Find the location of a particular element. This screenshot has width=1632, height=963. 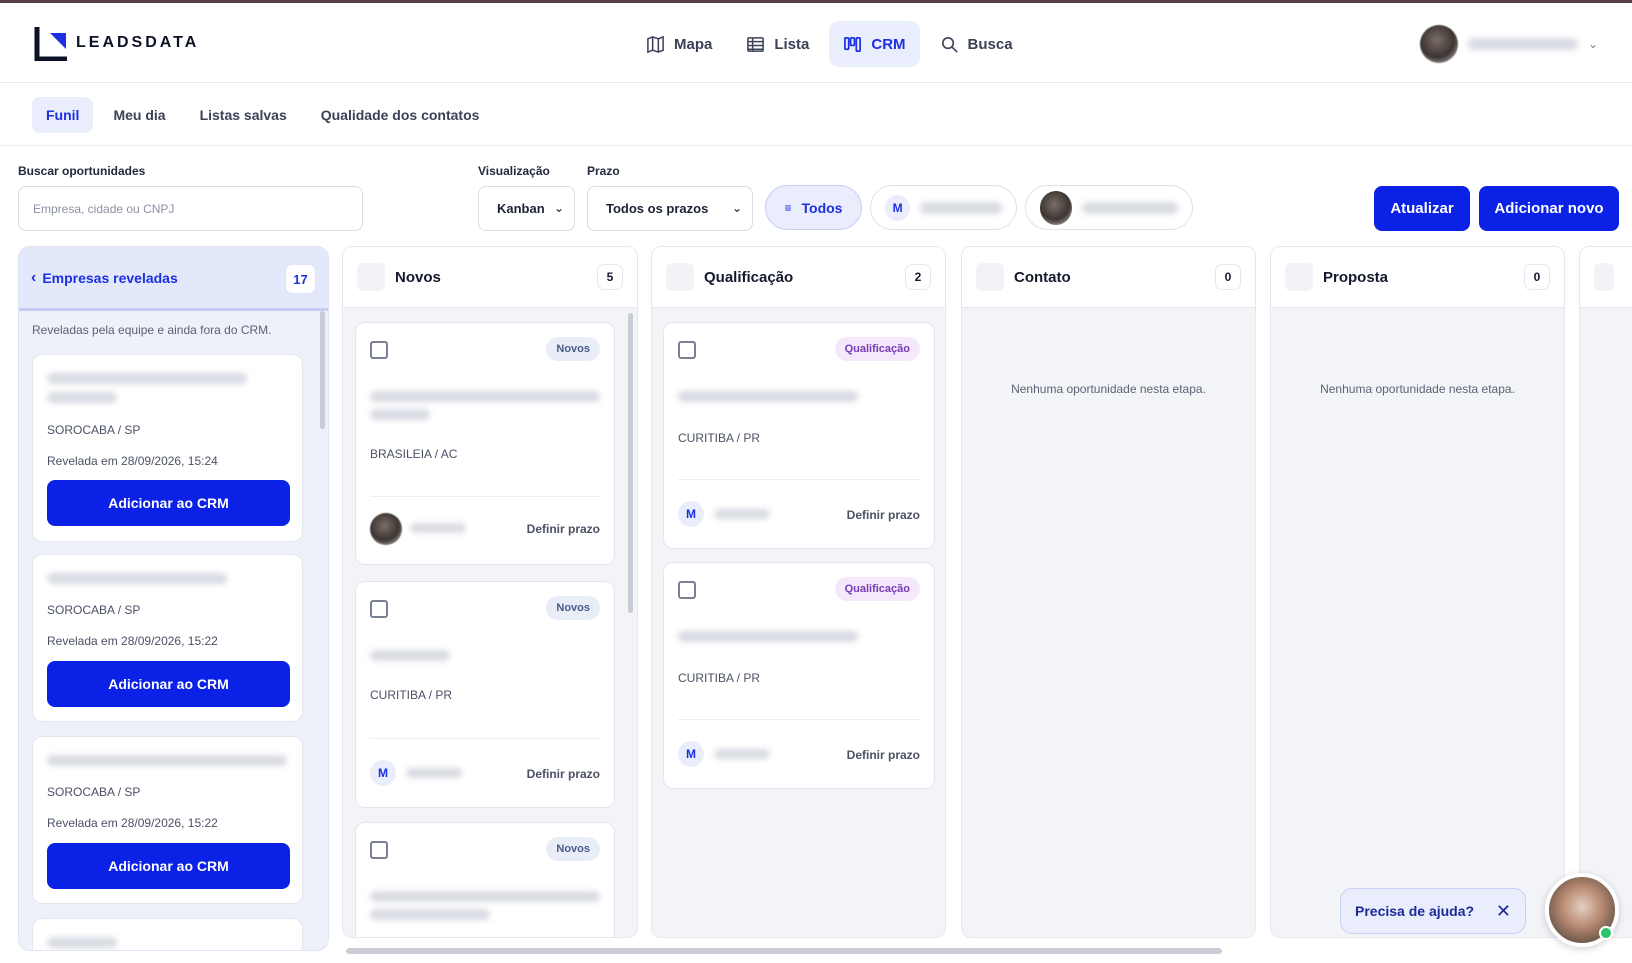

refresh-button: Atualizar is located at coordinates (1422, 208).